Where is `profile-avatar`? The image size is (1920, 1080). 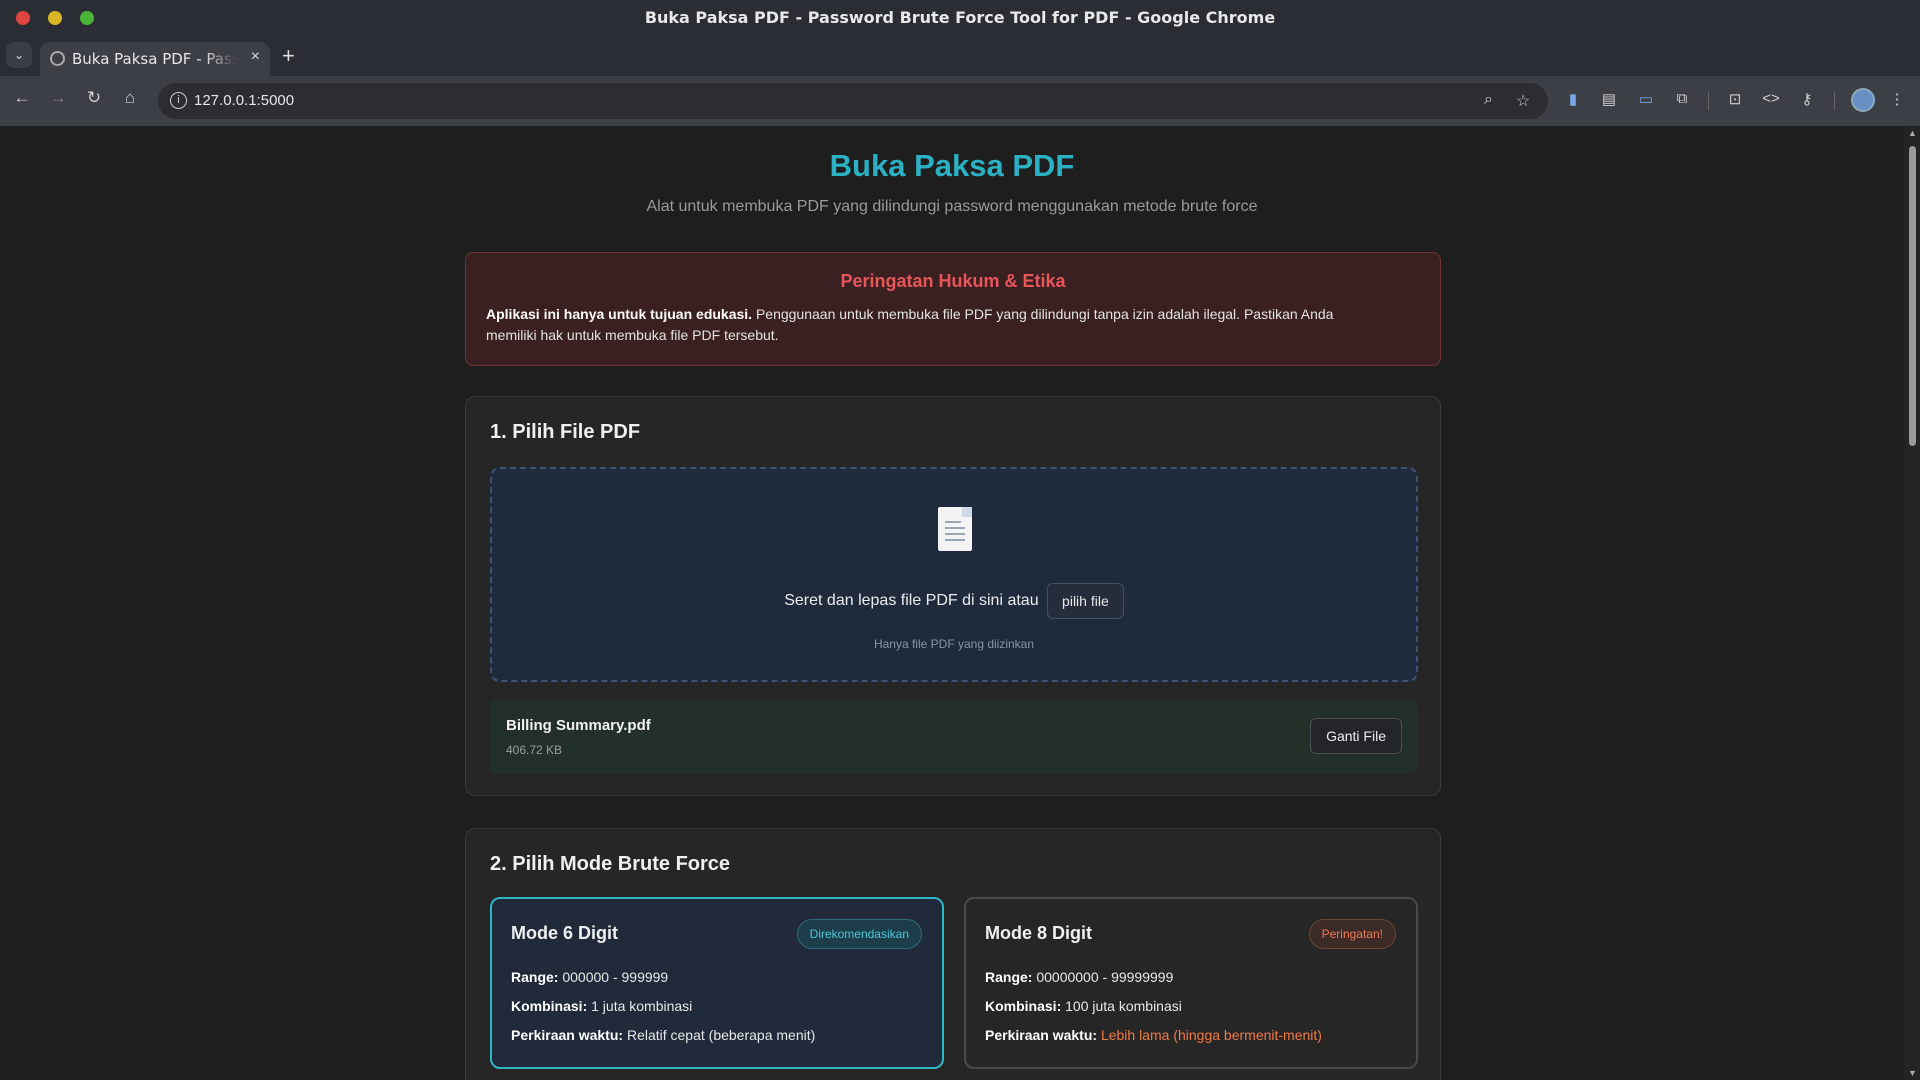
profile-avatar is located at coordinates (1863, 100).